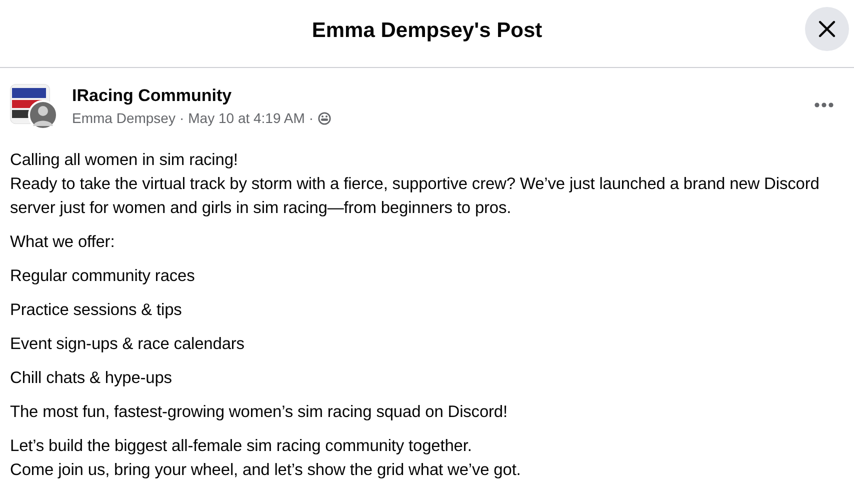 This screenshot has width=854, height=484. Describe the element at coordinates (259, 412) in the screenshot. I see `post-text: The most fun, fastest-growing women’s sim racing squad on Discord!` at that location.